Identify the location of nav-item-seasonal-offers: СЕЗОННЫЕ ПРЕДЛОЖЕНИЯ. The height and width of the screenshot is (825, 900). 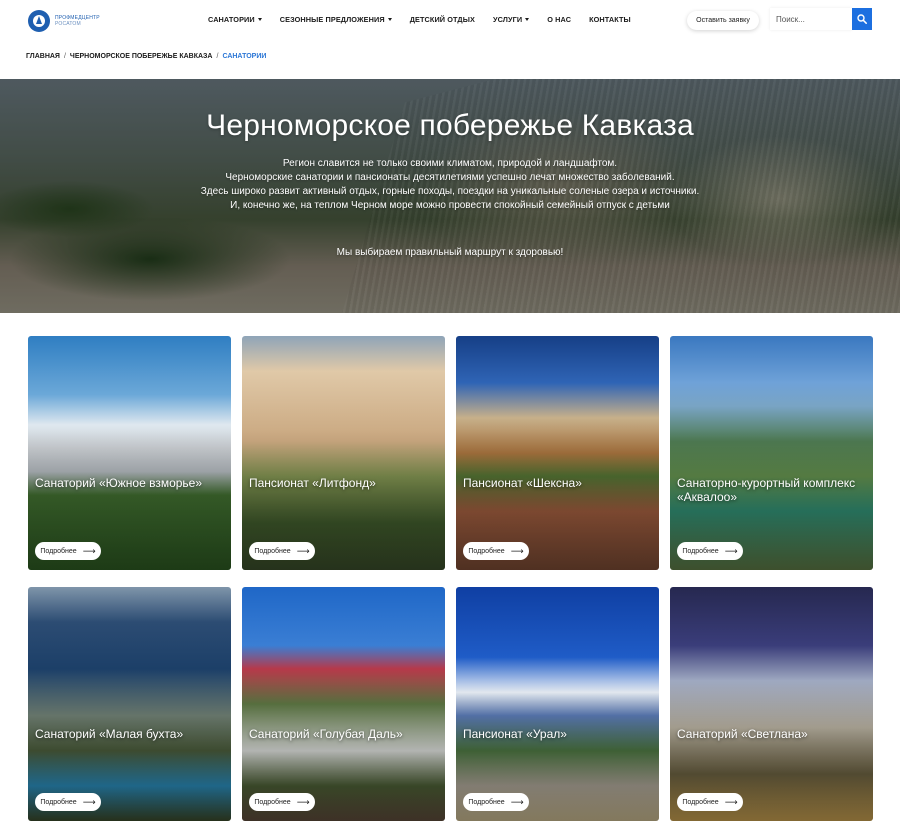
(336, 19).